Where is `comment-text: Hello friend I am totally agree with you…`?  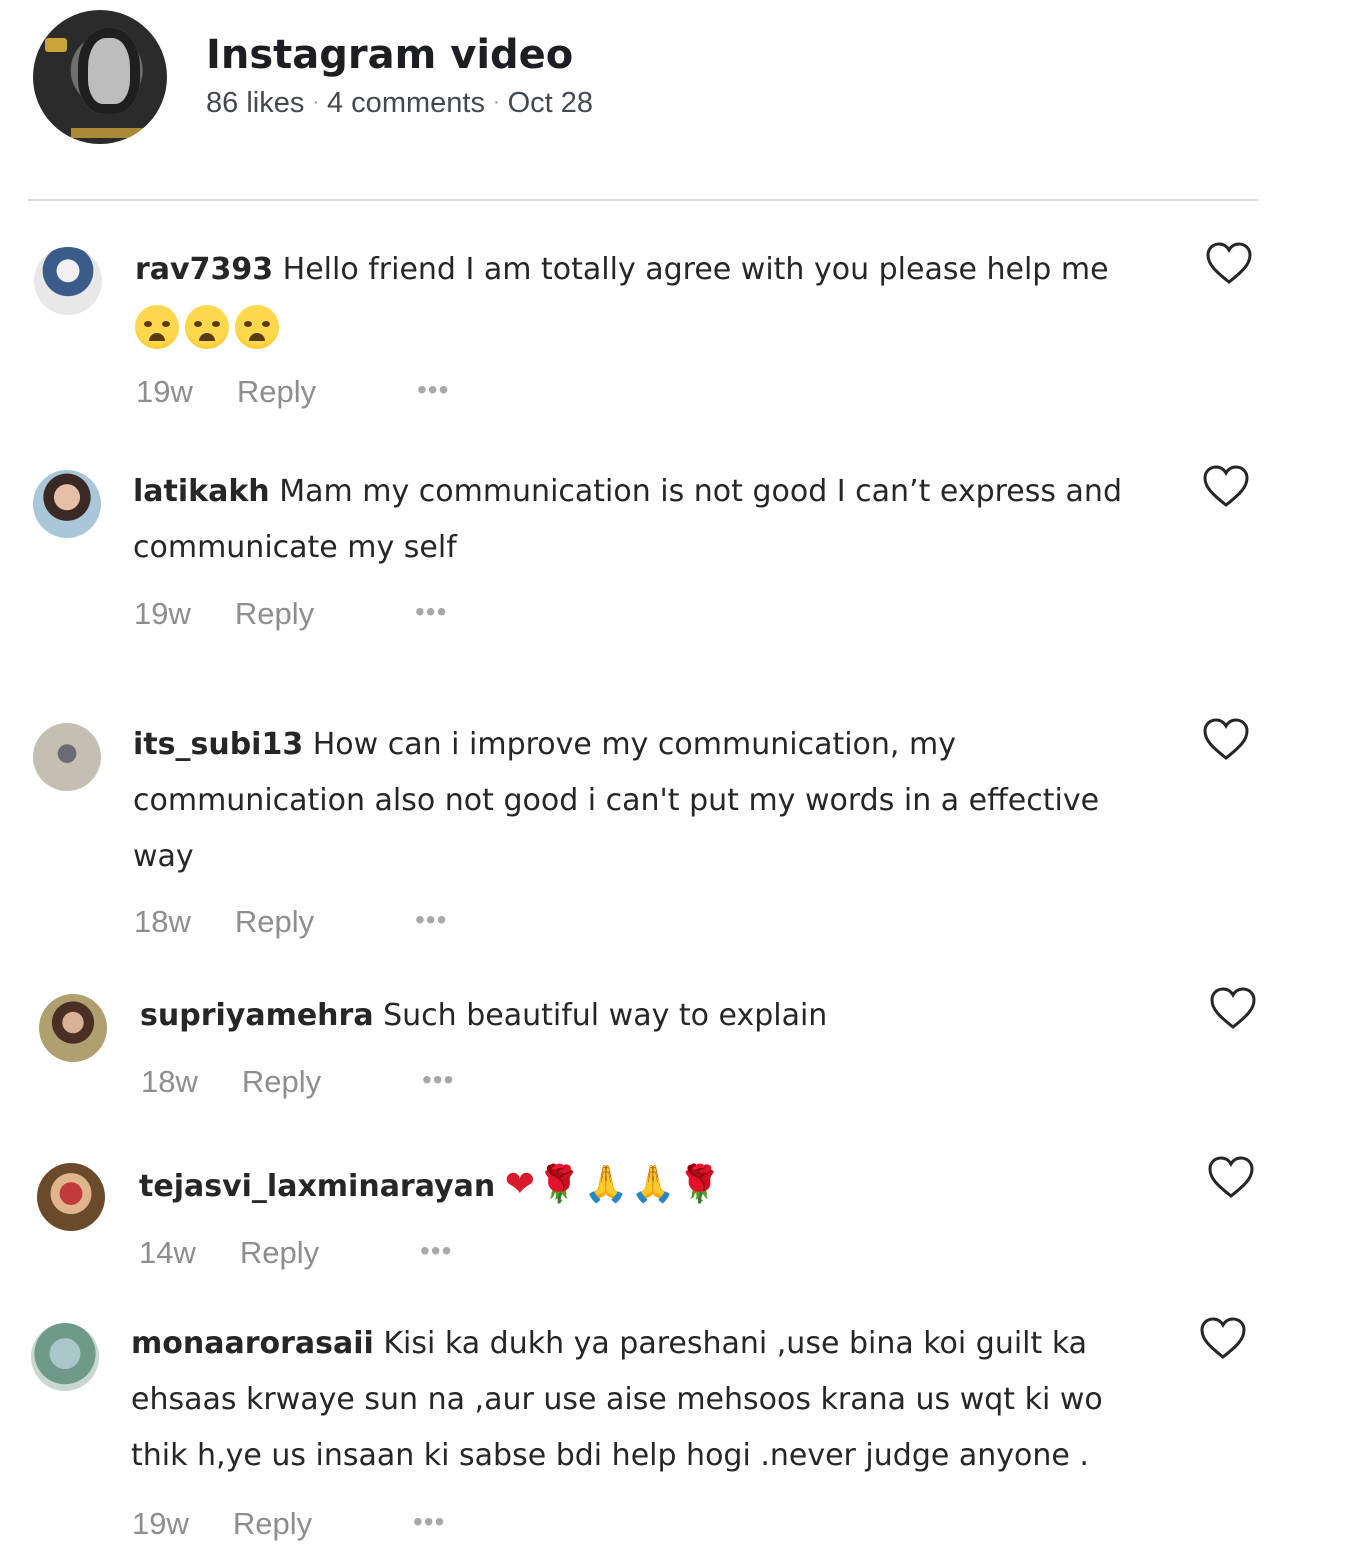
comment-text: Hello friend I am totally agree with you… is located at coordinates (695, 269).